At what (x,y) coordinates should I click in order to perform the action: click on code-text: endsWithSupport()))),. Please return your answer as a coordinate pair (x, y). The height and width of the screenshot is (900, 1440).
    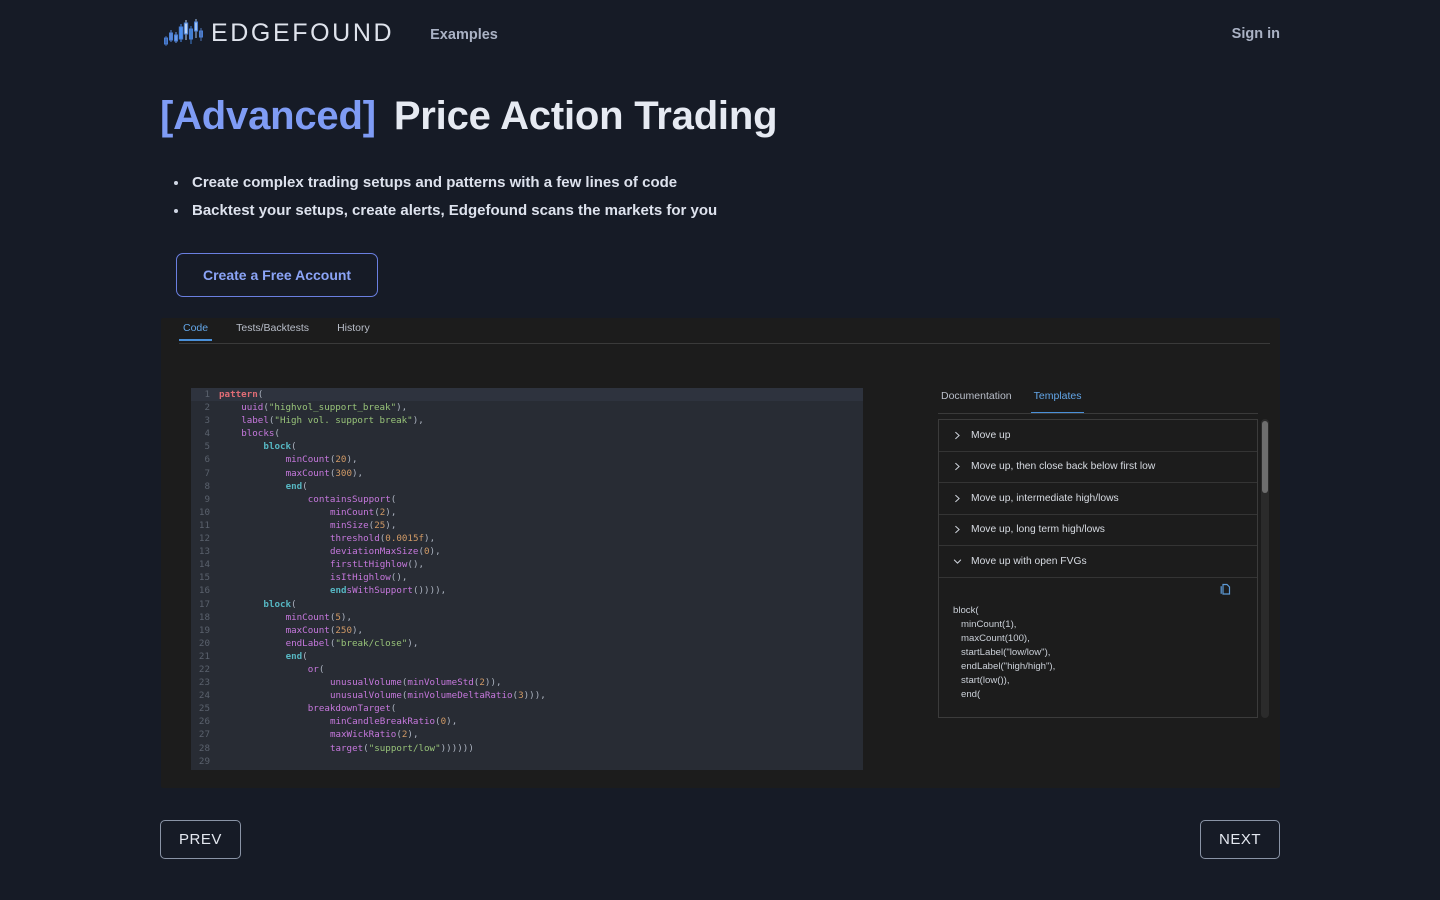
    Looking at the image, I should click on (388, 591).